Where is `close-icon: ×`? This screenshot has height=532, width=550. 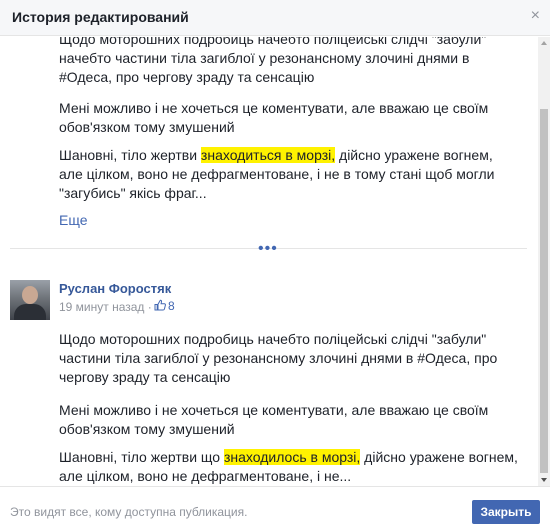 close-icon: × is located at coordinates (535, 16).